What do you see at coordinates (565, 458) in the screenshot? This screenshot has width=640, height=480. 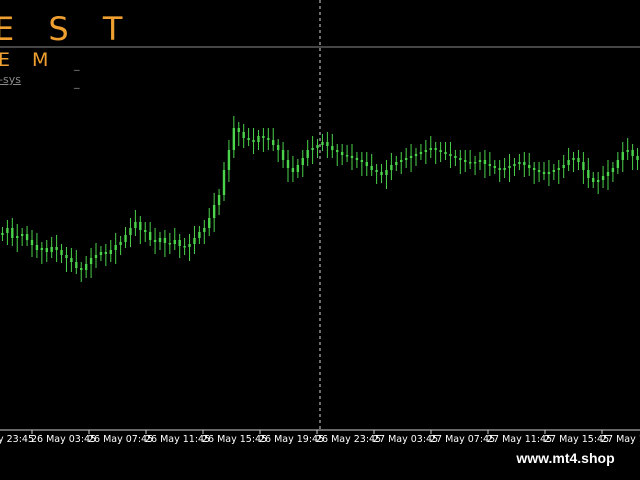 I see `watermark: www.mt4.shop` at bounding box center [565, 458].